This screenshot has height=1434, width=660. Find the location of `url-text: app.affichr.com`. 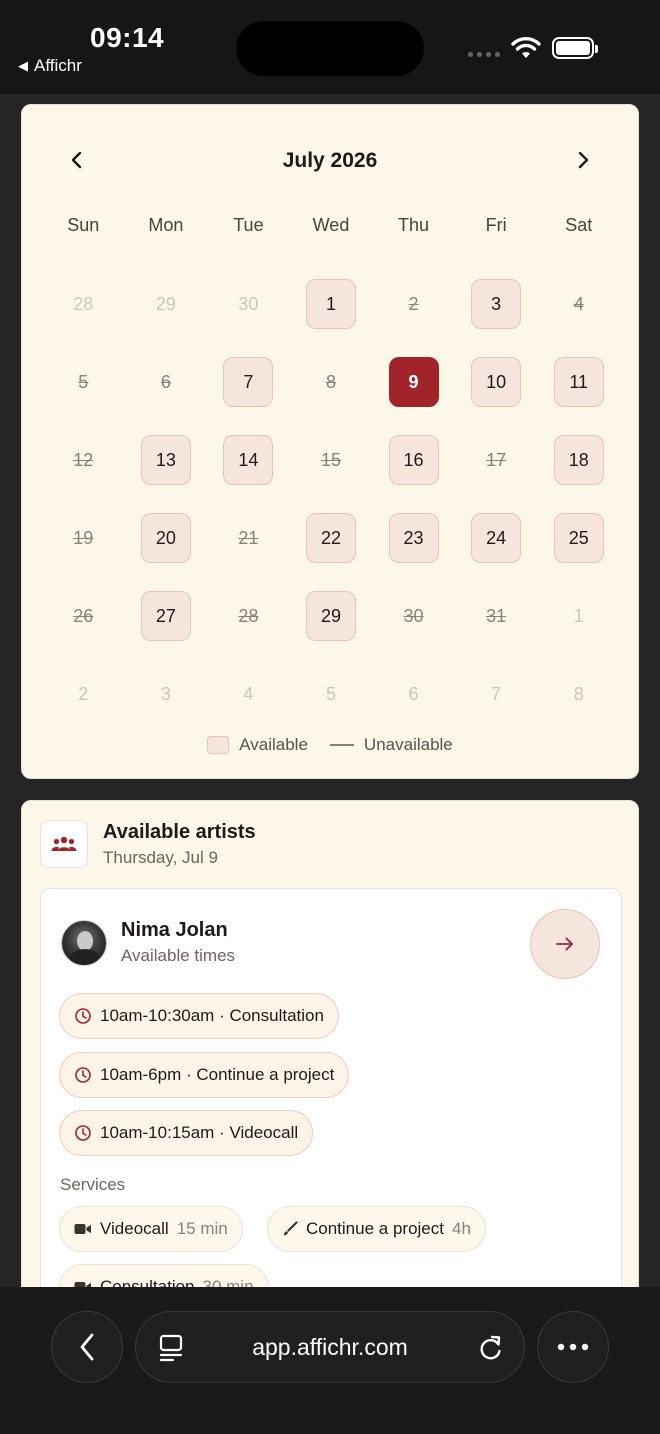

url-text: app.affichr.com is located at coordinates (330, 1347).